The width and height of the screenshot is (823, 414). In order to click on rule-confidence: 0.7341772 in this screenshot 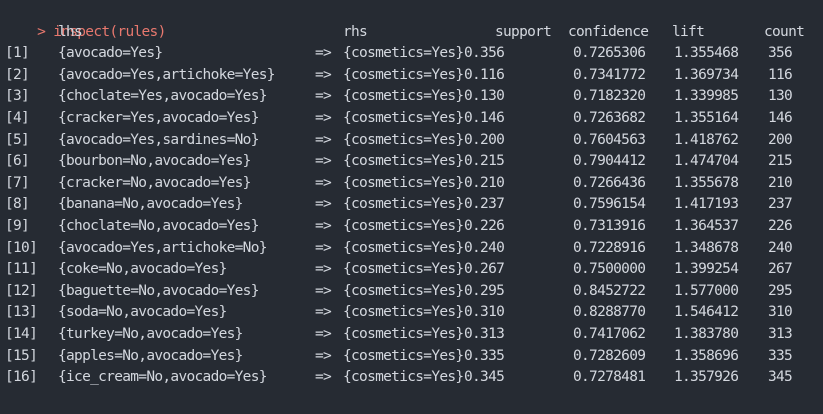, I will do `click(609, 74)`.